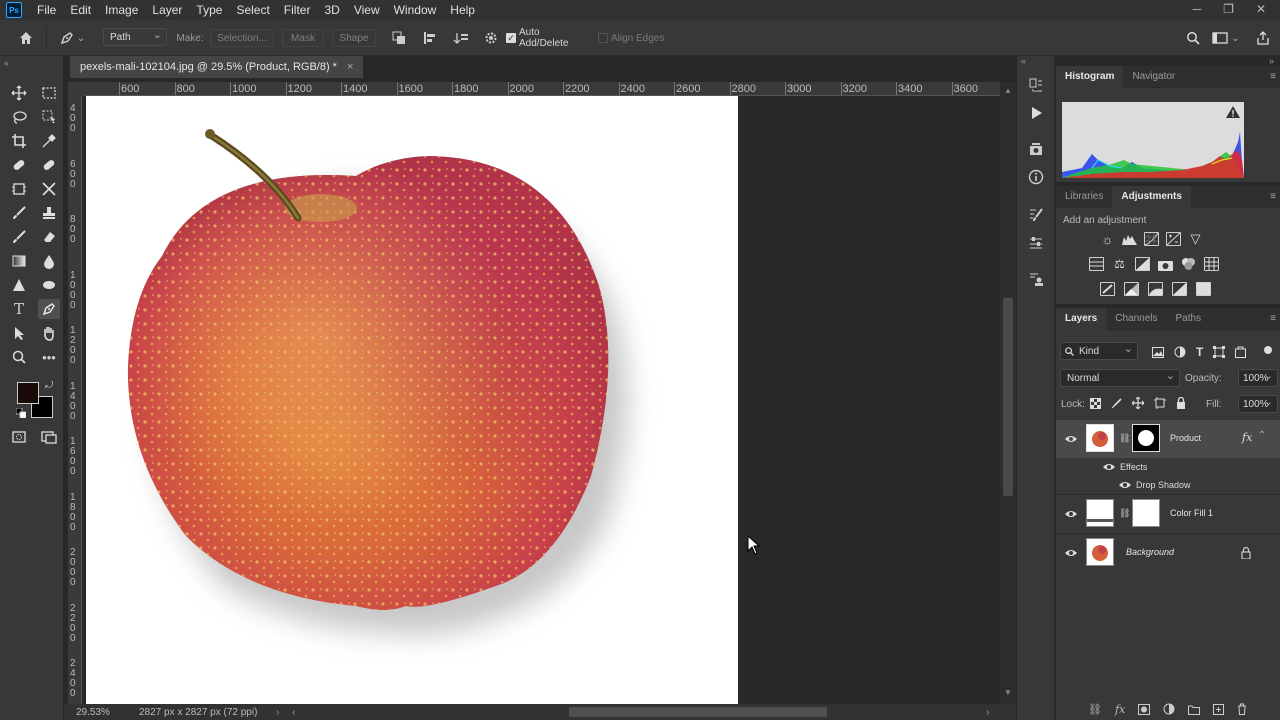 Image resolution: width=1280 pixels, height=720 pixels. What do you see at coordinates (19, 189) in the screenshot?
I see `frame-tool-icon` at bounding box center [19, 189].